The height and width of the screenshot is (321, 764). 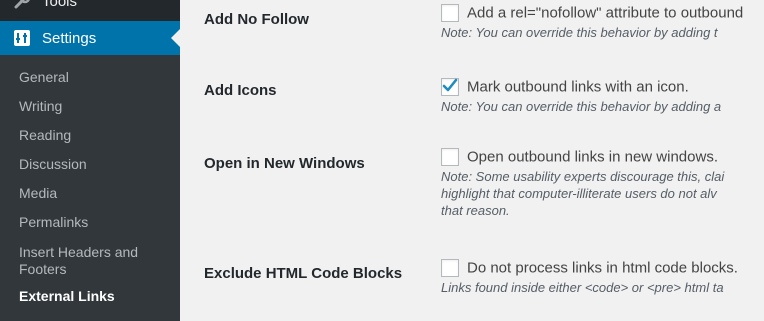 I want to click on setting-label-open-new-windows: Open in New Windows, so click(x=284, y=163).